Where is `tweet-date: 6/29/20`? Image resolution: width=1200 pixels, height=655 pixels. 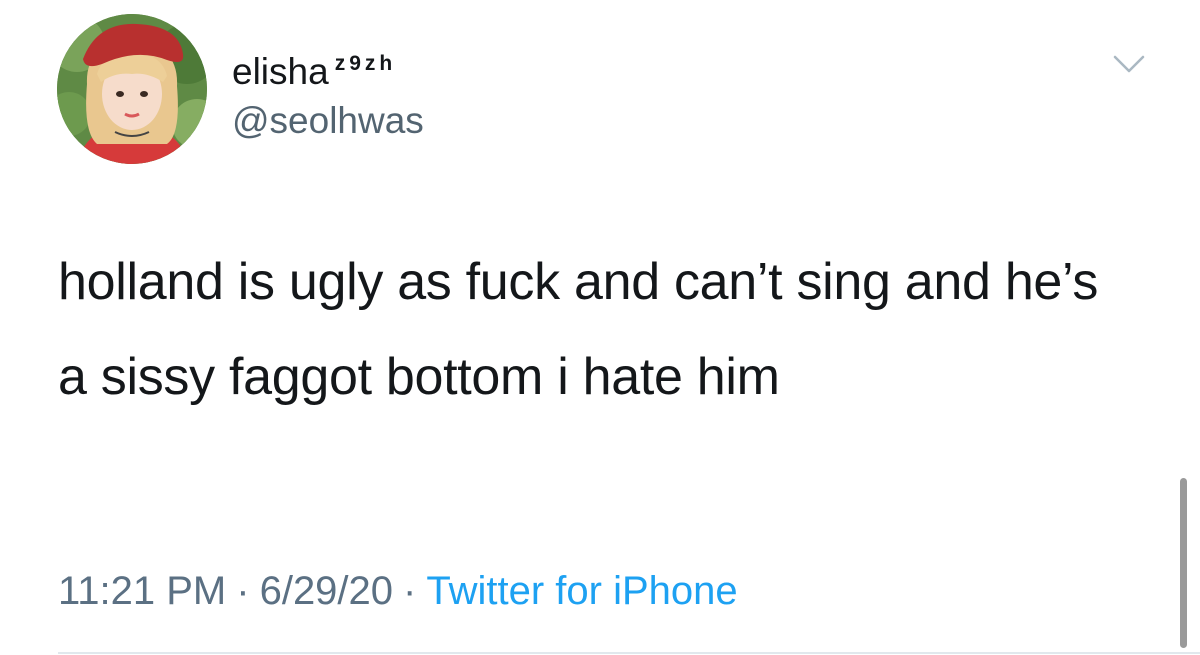
tweet-date: 6/29/20 is located at coordinates (326, 591).